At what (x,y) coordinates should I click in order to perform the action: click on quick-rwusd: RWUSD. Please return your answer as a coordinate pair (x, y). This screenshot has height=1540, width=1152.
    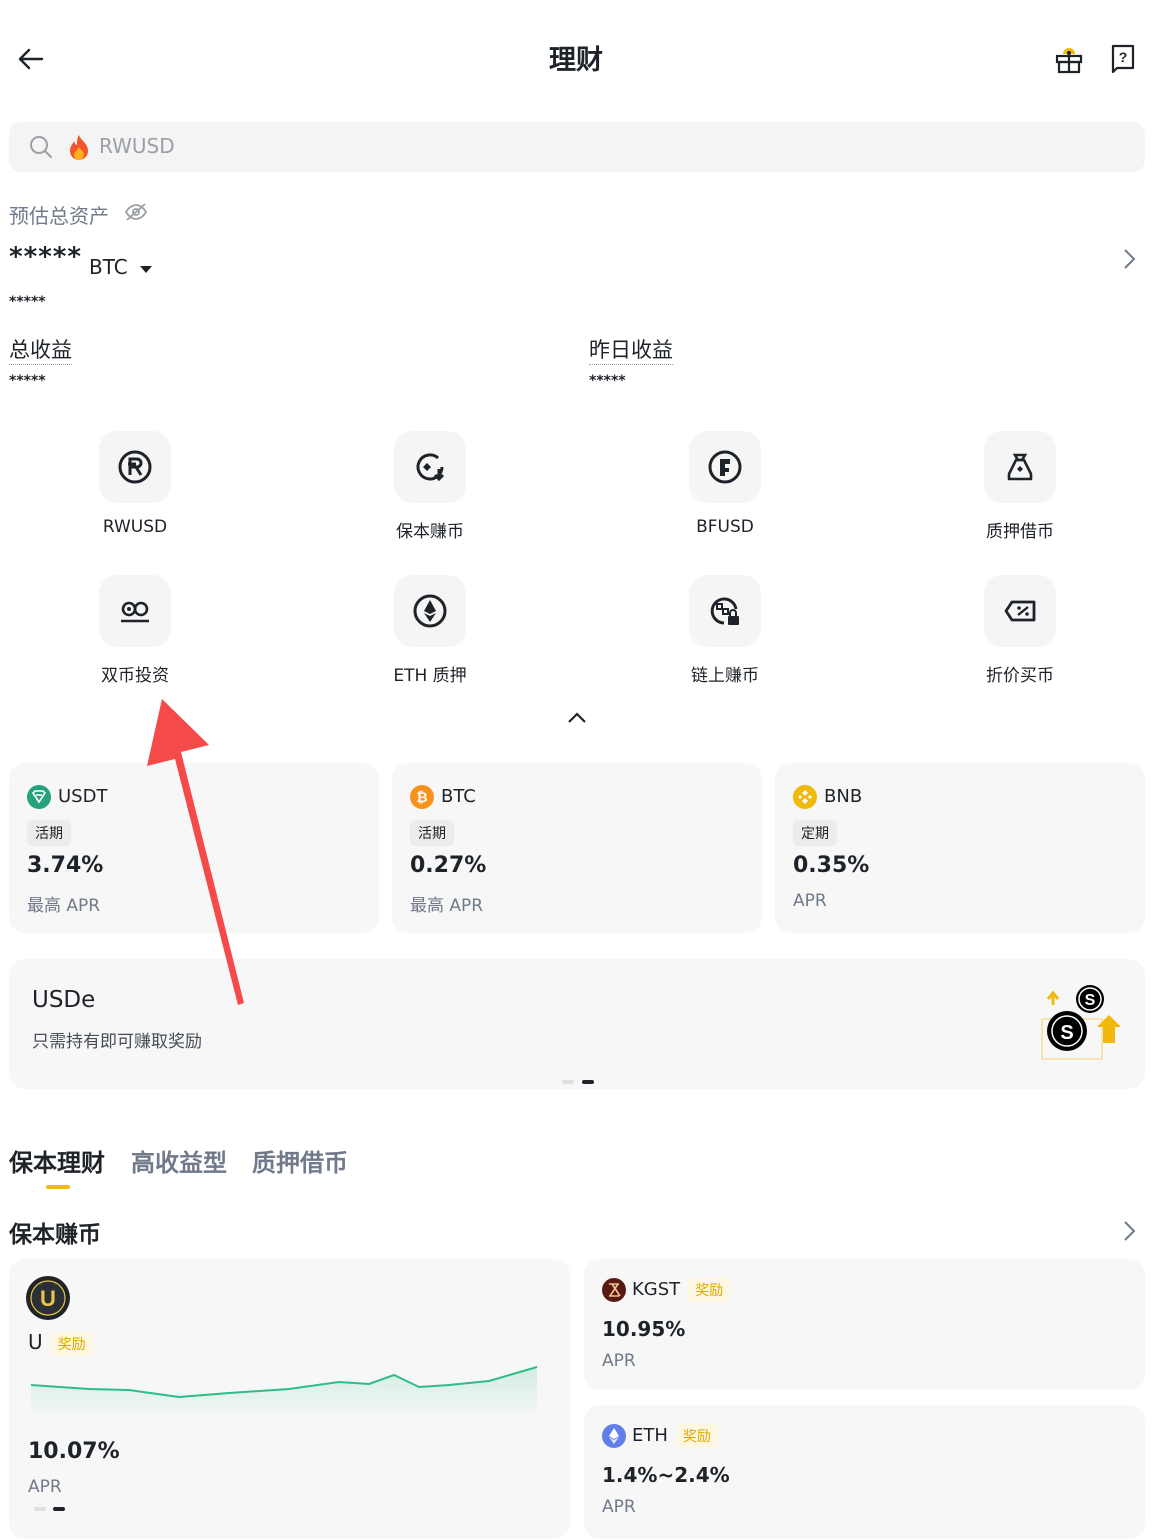
    Looking at the image, I should click on (135, 484).